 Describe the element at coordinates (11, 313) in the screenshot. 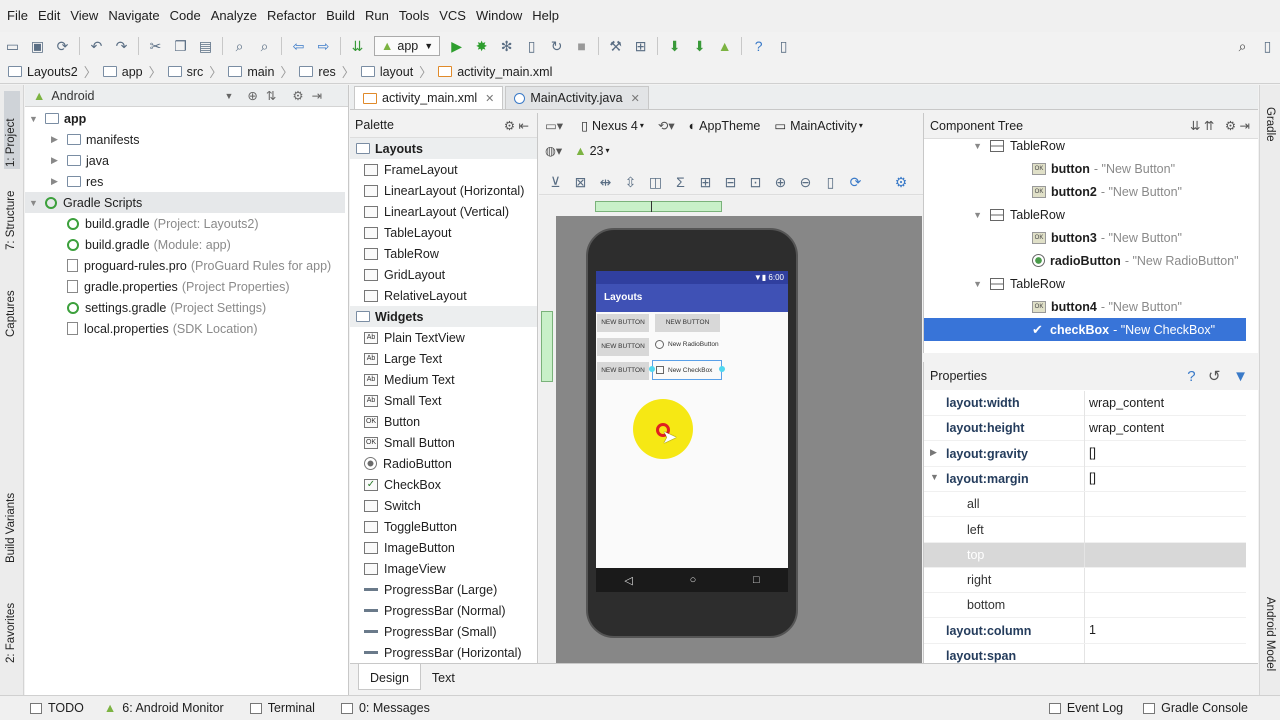

I see `tool-tab-captures: Captures` at that location.